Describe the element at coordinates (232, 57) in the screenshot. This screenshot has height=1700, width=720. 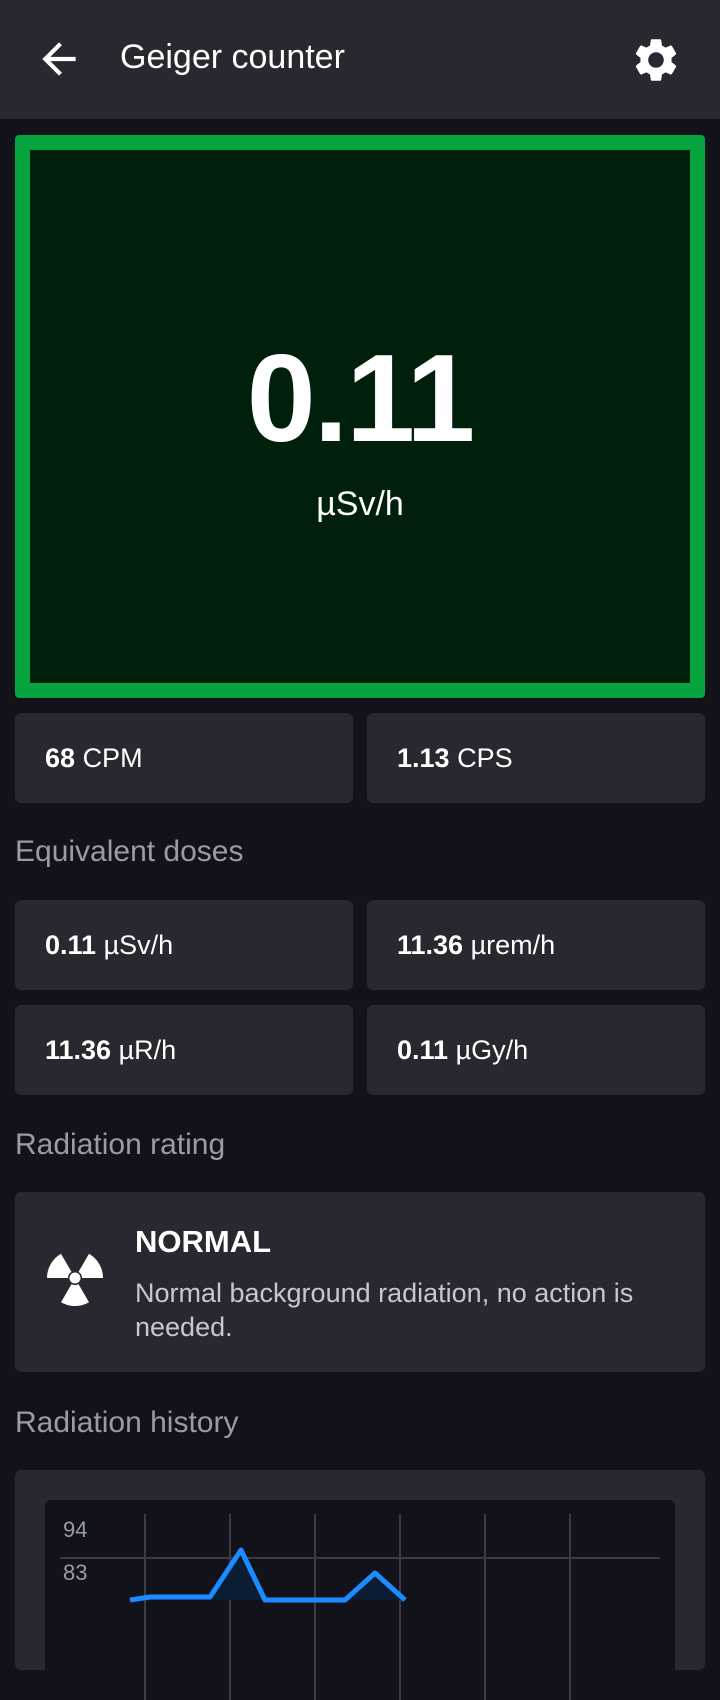
I see `app-title: Geiger counter` at that location.